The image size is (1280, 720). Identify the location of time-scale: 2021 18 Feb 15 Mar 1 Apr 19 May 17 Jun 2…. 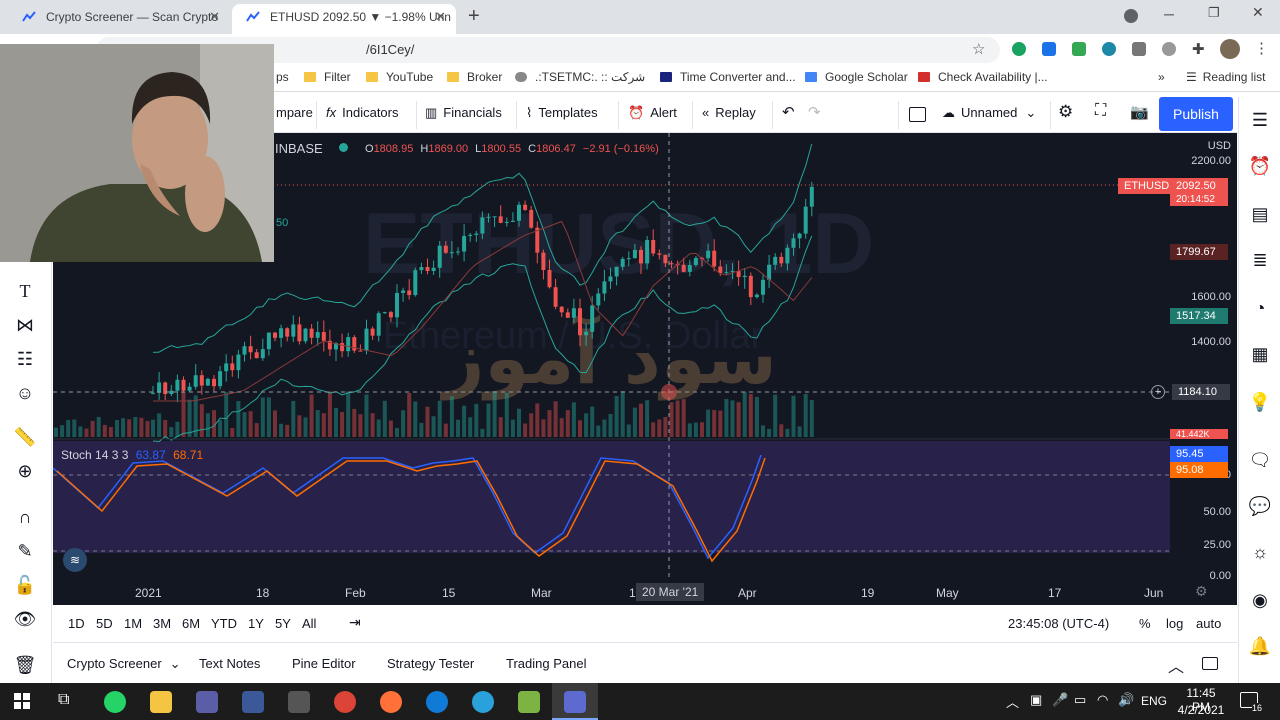
(645, 592).